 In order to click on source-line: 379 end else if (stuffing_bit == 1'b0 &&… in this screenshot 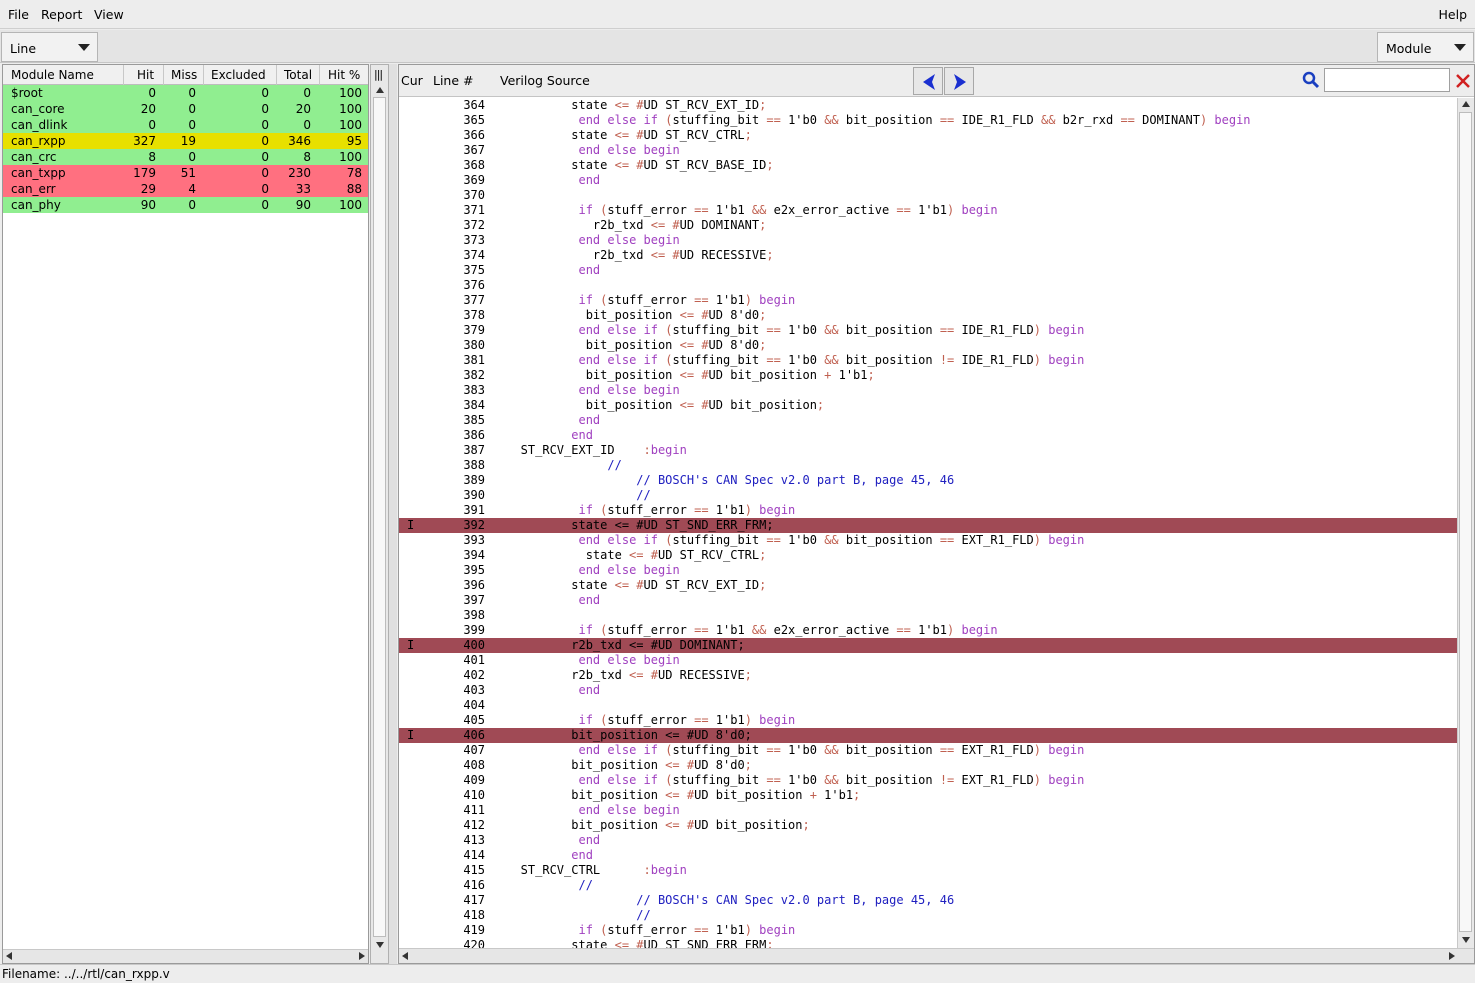, I will do `click(928, 330)`.